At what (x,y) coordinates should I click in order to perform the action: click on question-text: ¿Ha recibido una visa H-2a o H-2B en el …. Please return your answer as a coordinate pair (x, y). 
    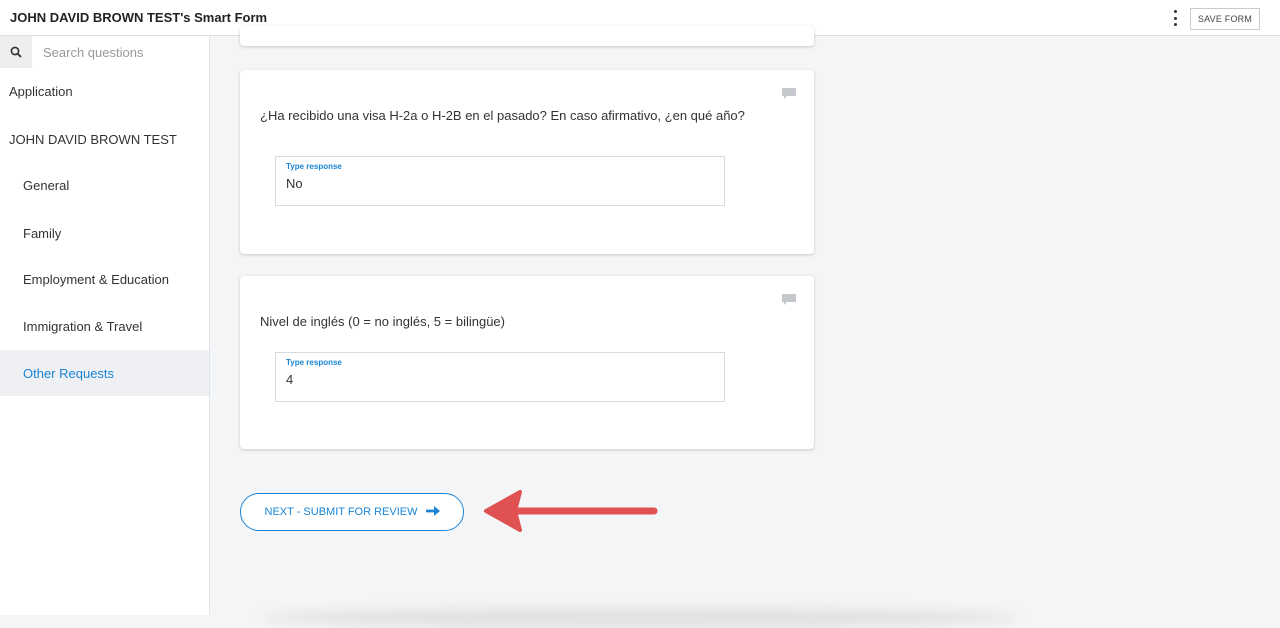
    Looking at the image, I should click on (502, 115).